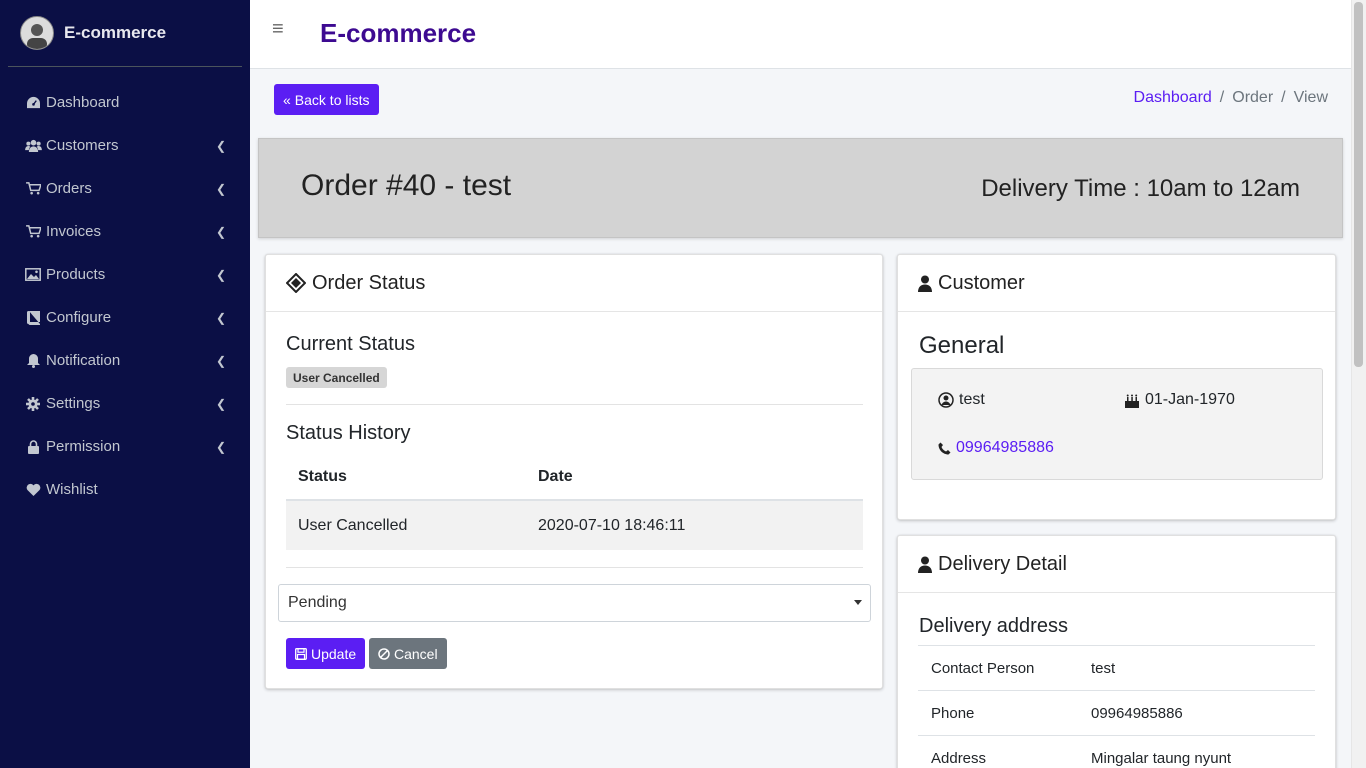  What do you see at coordinates (33, 360) in the screenshot?
I see `bell-icon` at bounding box center [33, 360].